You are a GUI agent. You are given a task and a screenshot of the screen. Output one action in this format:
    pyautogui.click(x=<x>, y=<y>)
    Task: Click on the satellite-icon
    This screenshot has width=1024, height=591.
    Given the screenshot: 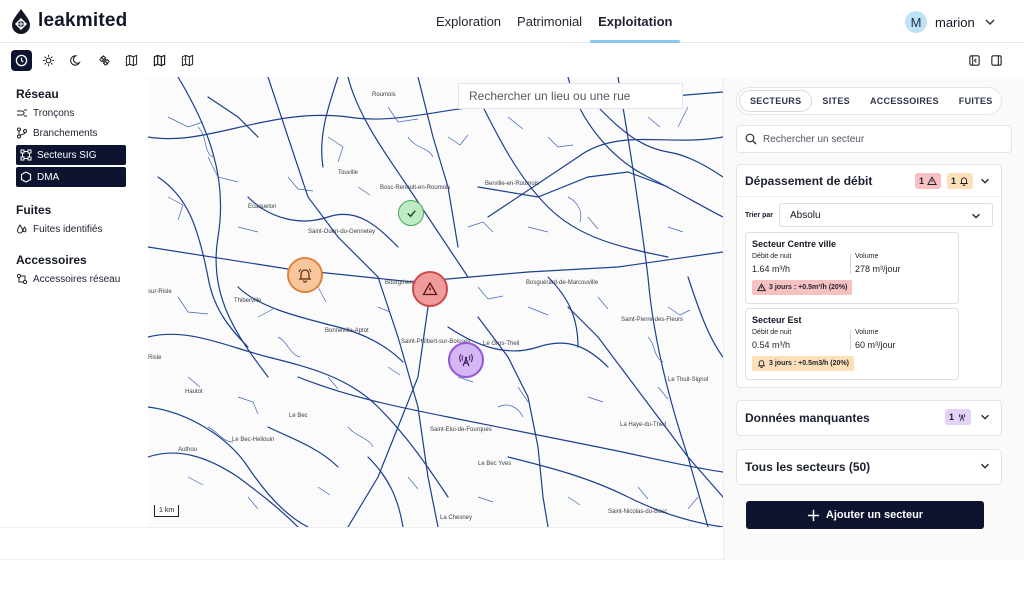 What is the action you would take?
    pyautogui.click(x=104, y=60)
    